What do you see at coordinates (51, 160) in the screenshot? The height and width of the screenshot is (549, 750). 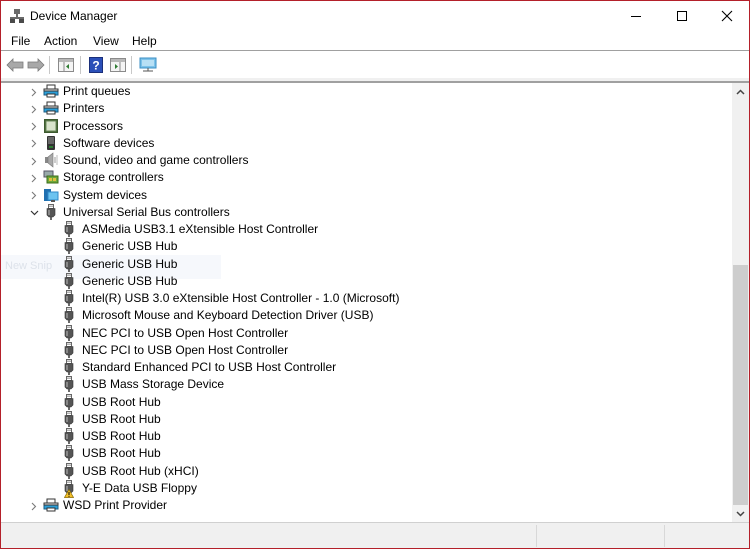 I see `speaker-icon` at bounding box center [51, 160].